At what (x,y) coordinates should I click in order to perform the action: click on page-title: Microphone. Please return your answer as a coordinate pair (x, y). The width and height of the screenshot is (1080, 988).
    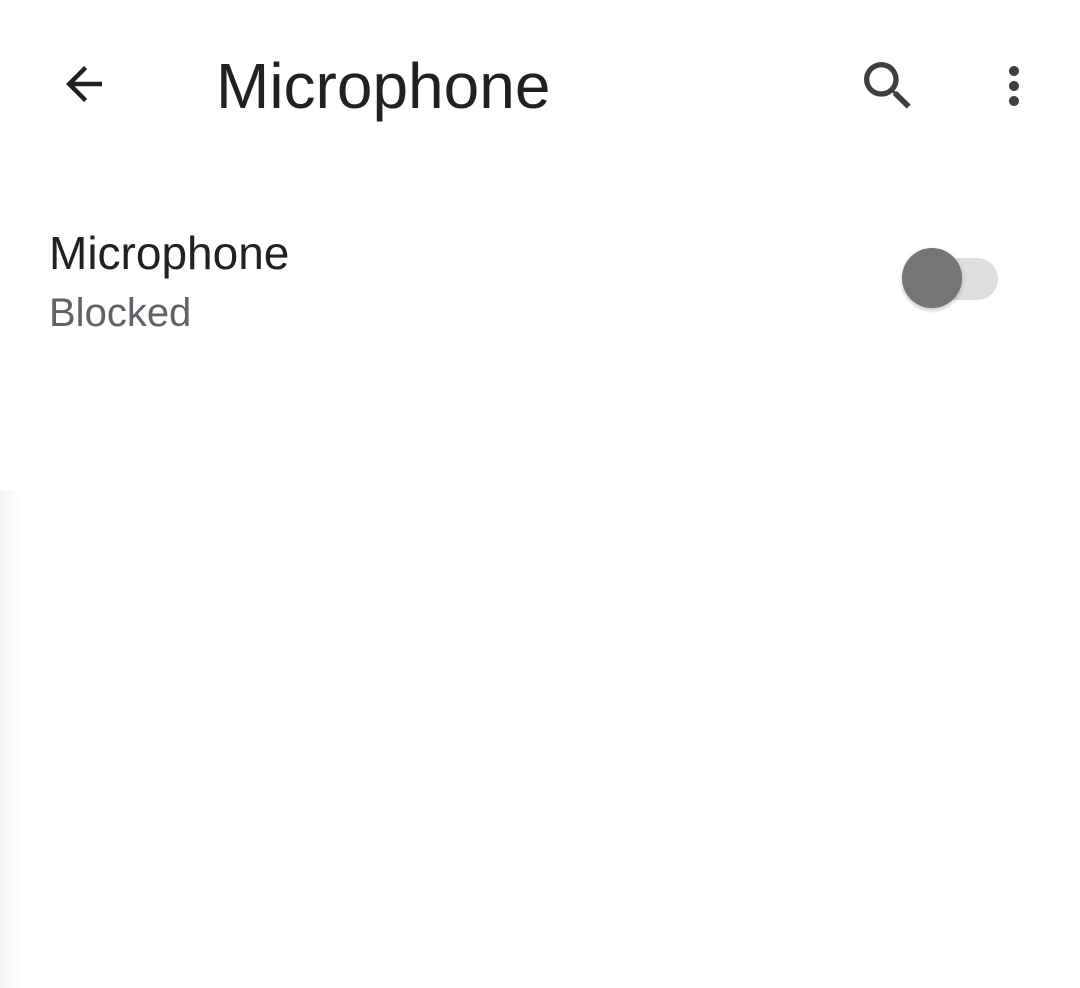
    Looking at the image, I should click on (383, 86).